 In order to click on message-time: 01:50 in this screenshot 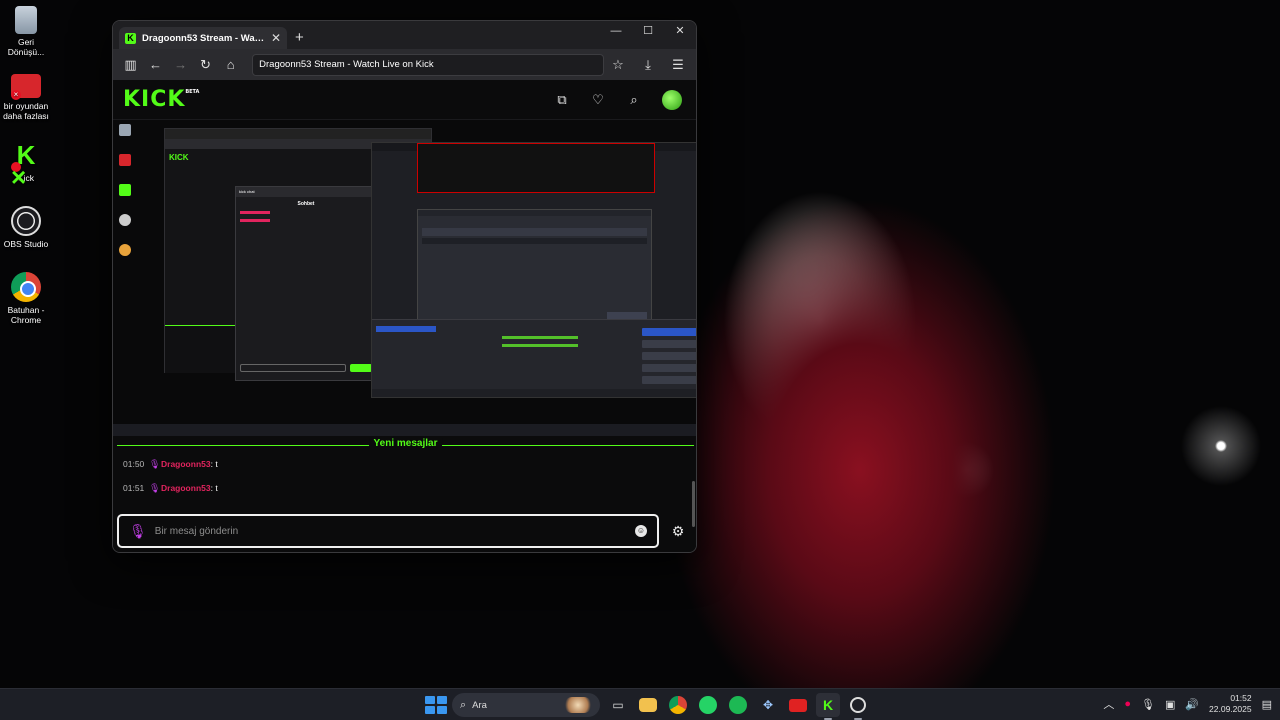, I will do `click(134, 464)`.